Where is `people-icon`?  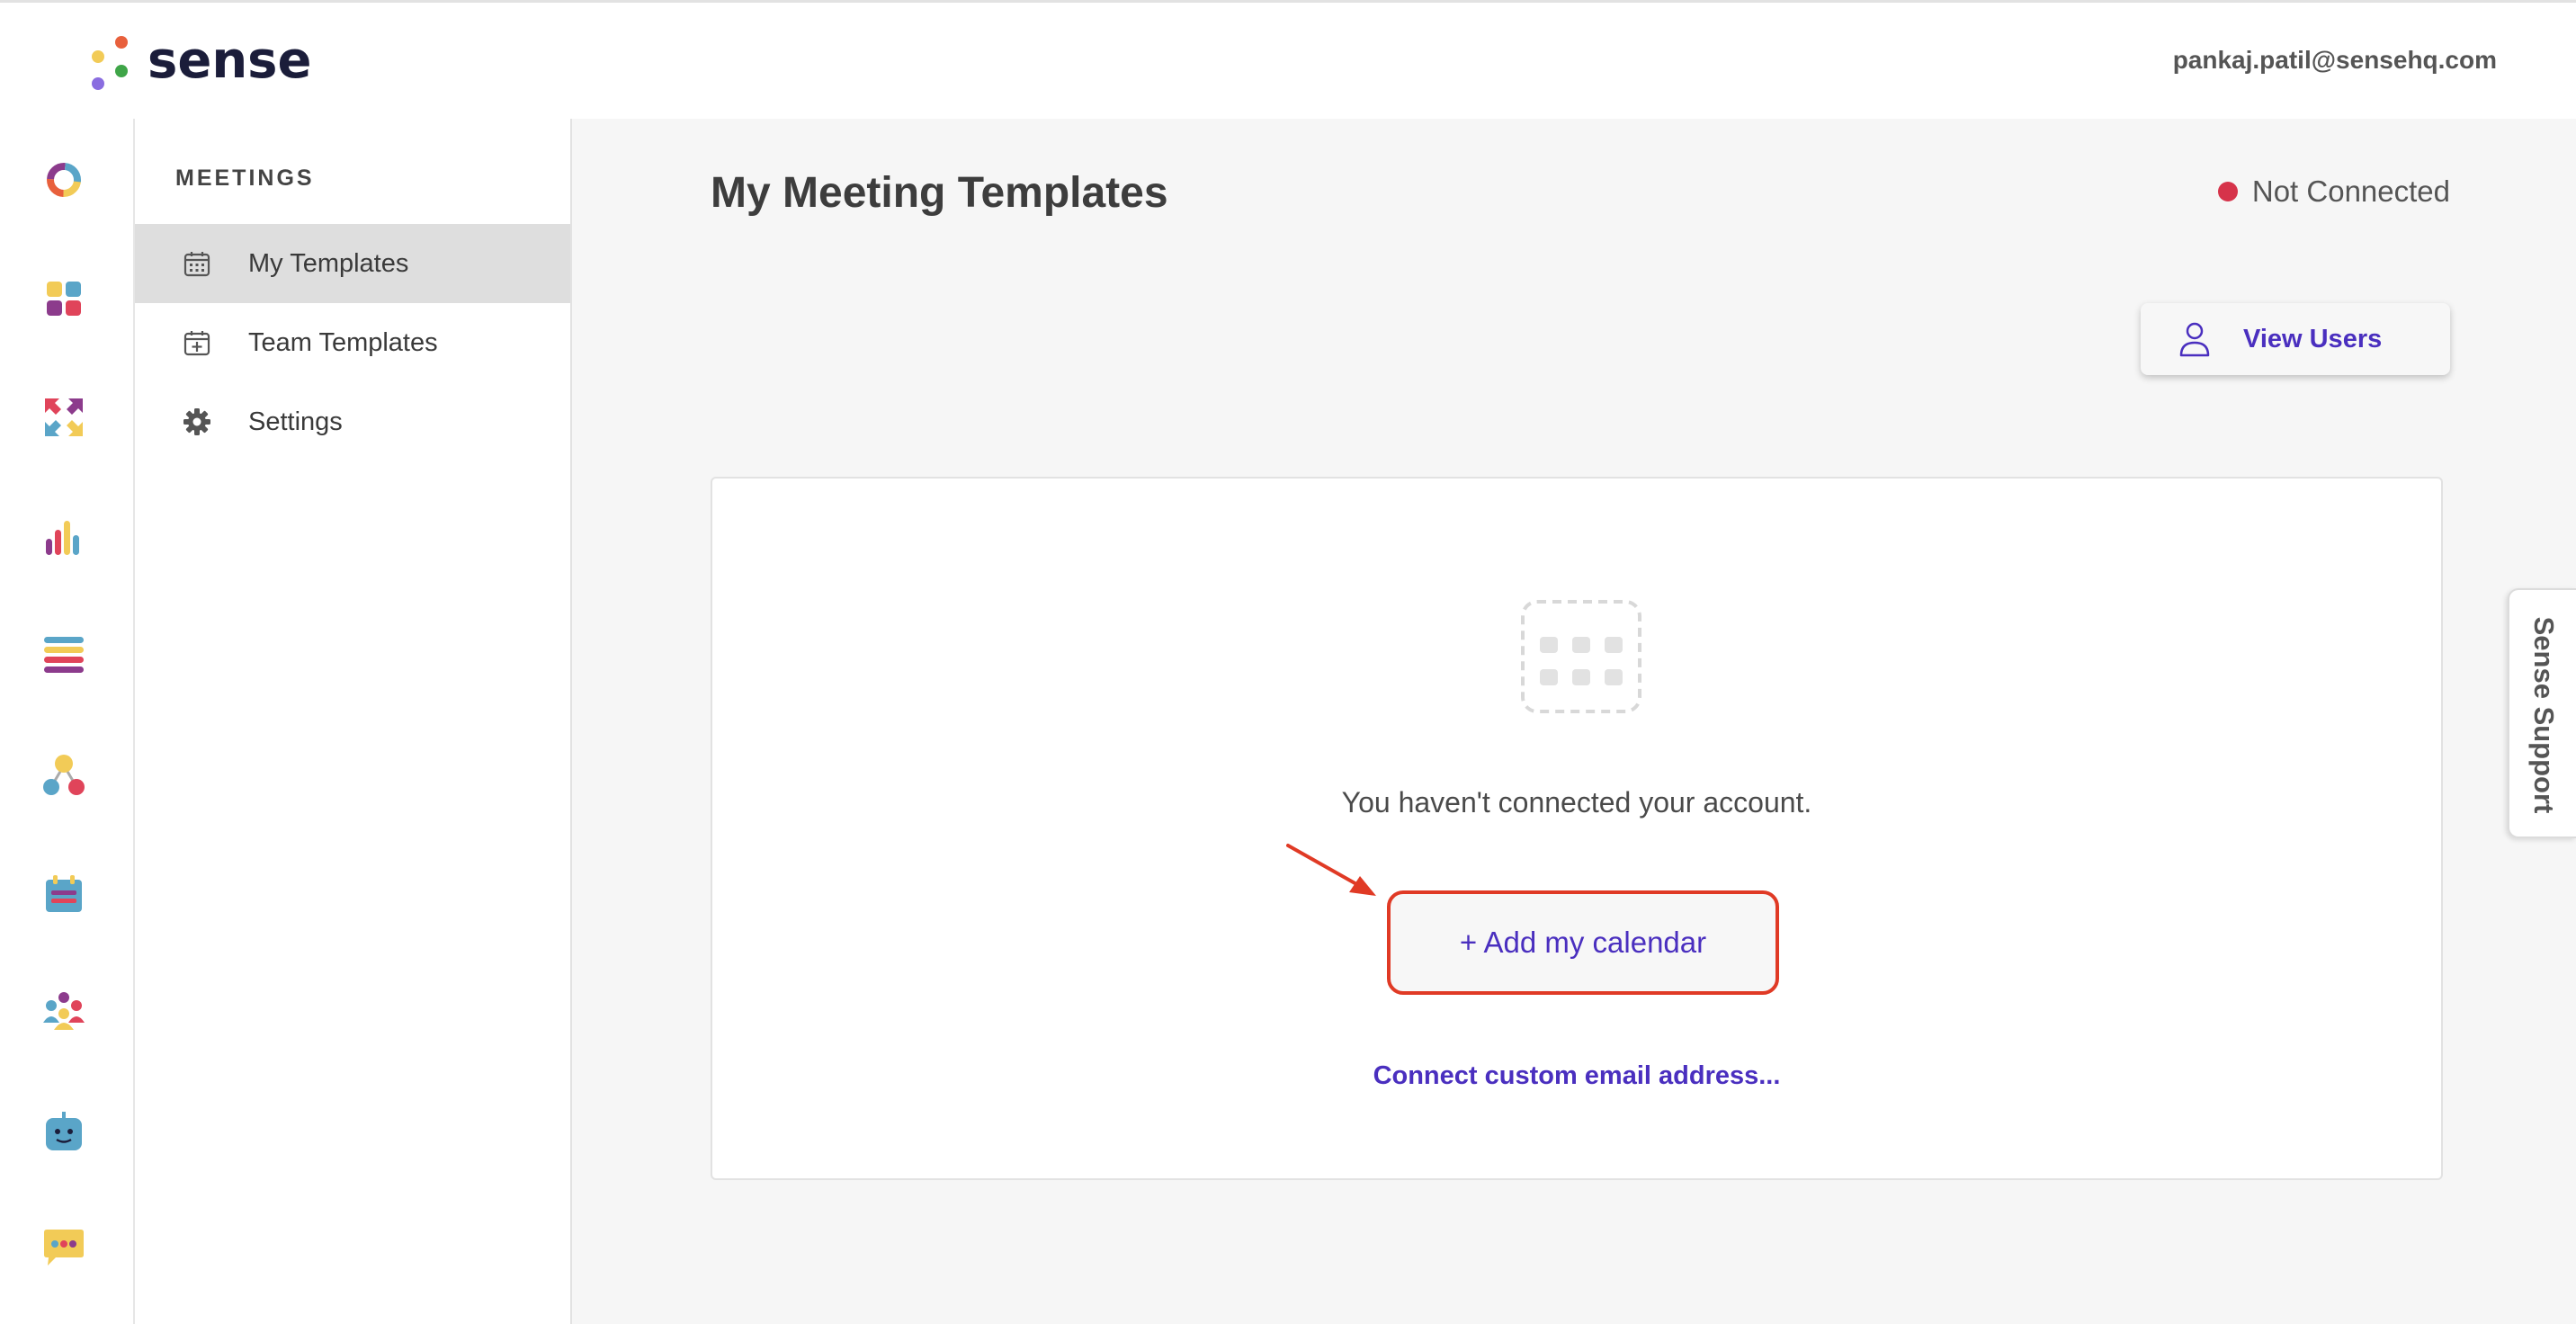 people-icon is located at coordinates (63, 1011).